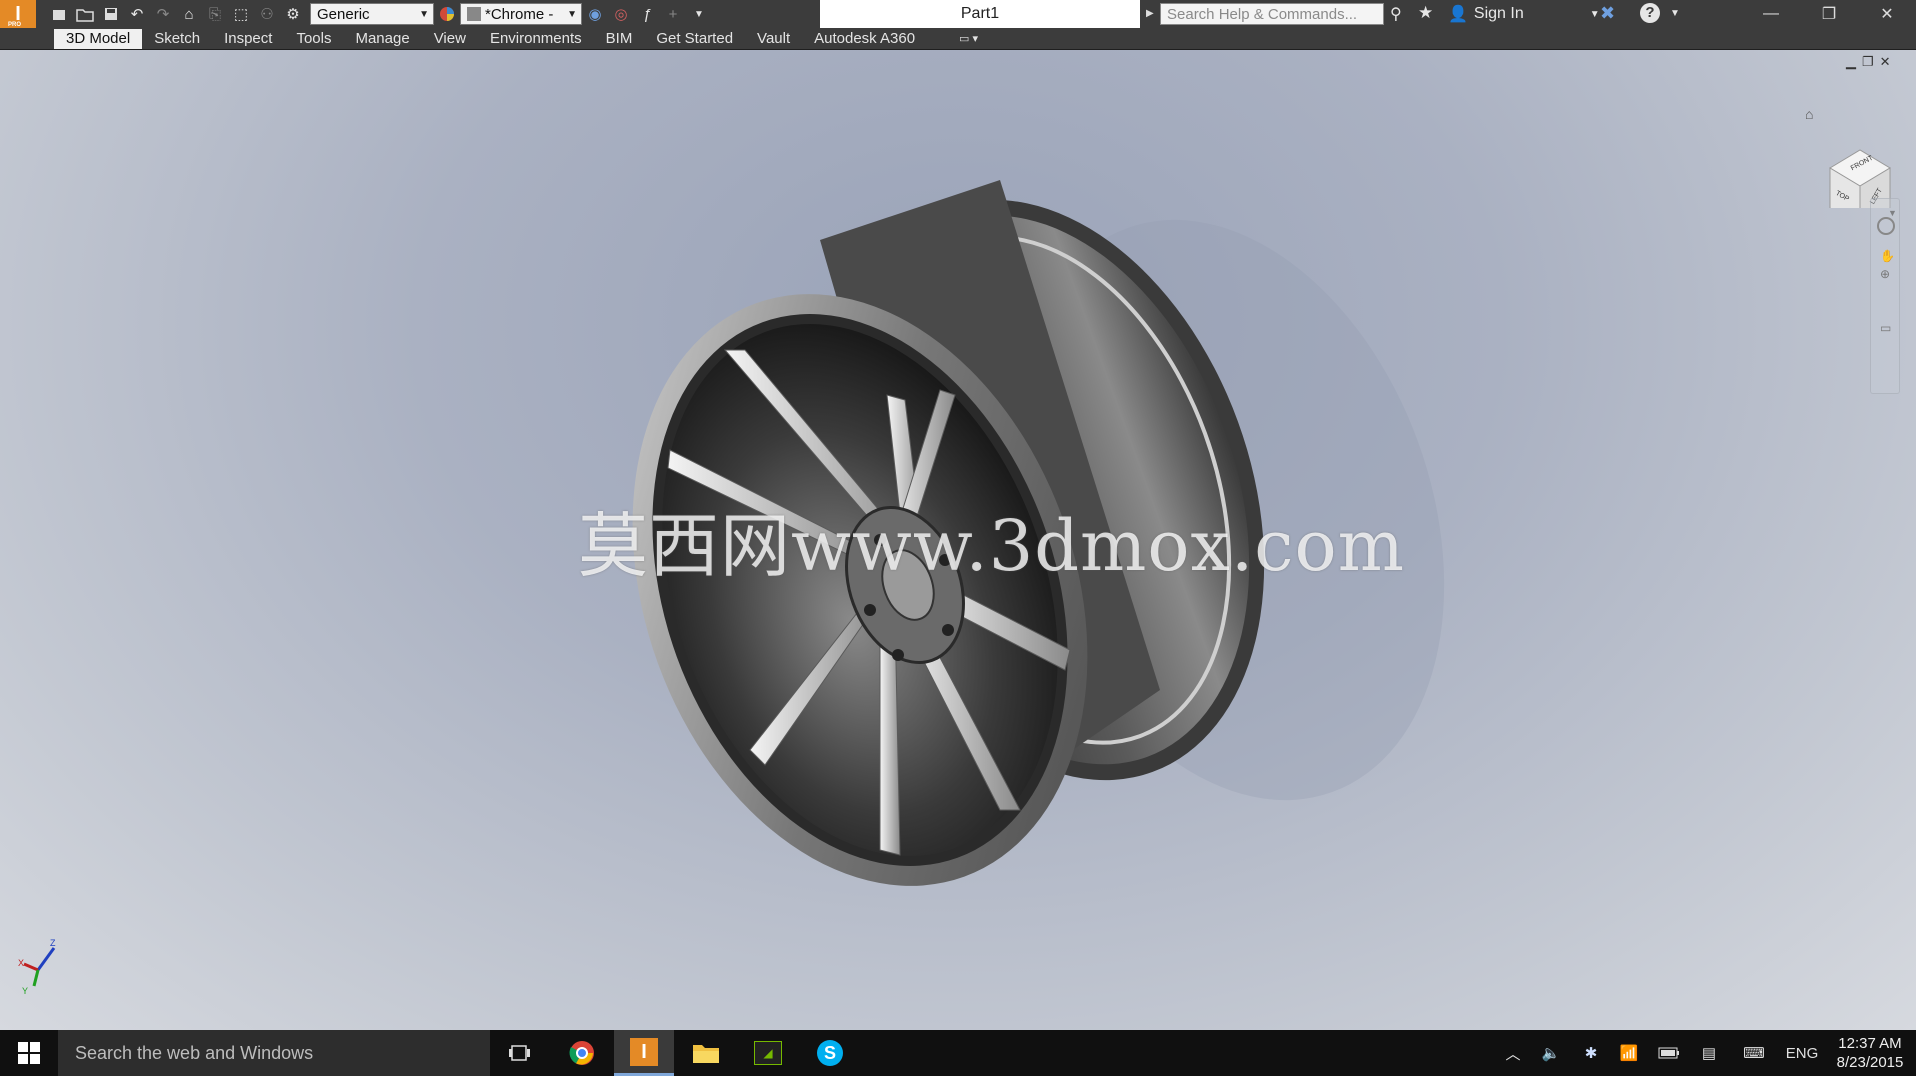 The width and height of the screenshot is (1916, 1076). What do you see at coordinates (1870, 1043) in the screenshot?
I see `clock-time: 12:37 AM` at bounding box center [1870, 1043].